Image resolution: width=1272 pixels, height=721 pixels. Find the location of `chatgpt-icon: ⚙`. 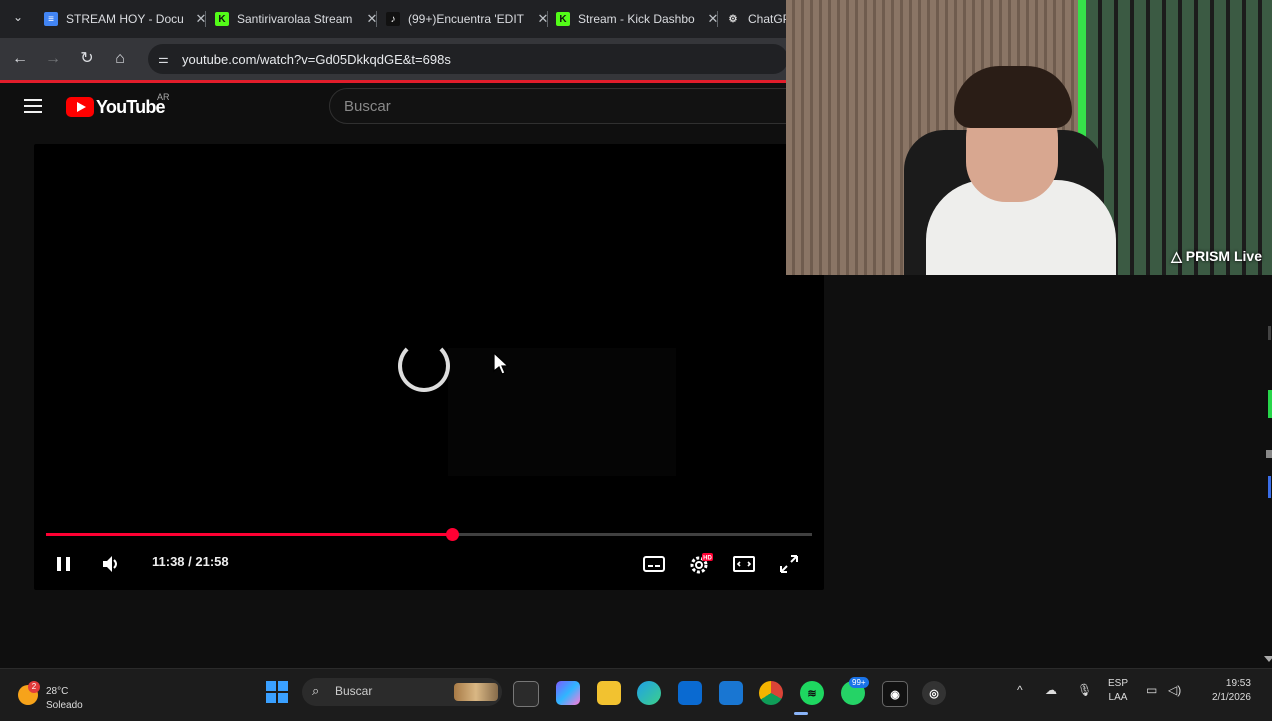

chatgpt-icon: ⚙ is located at coordinates (733, 19).